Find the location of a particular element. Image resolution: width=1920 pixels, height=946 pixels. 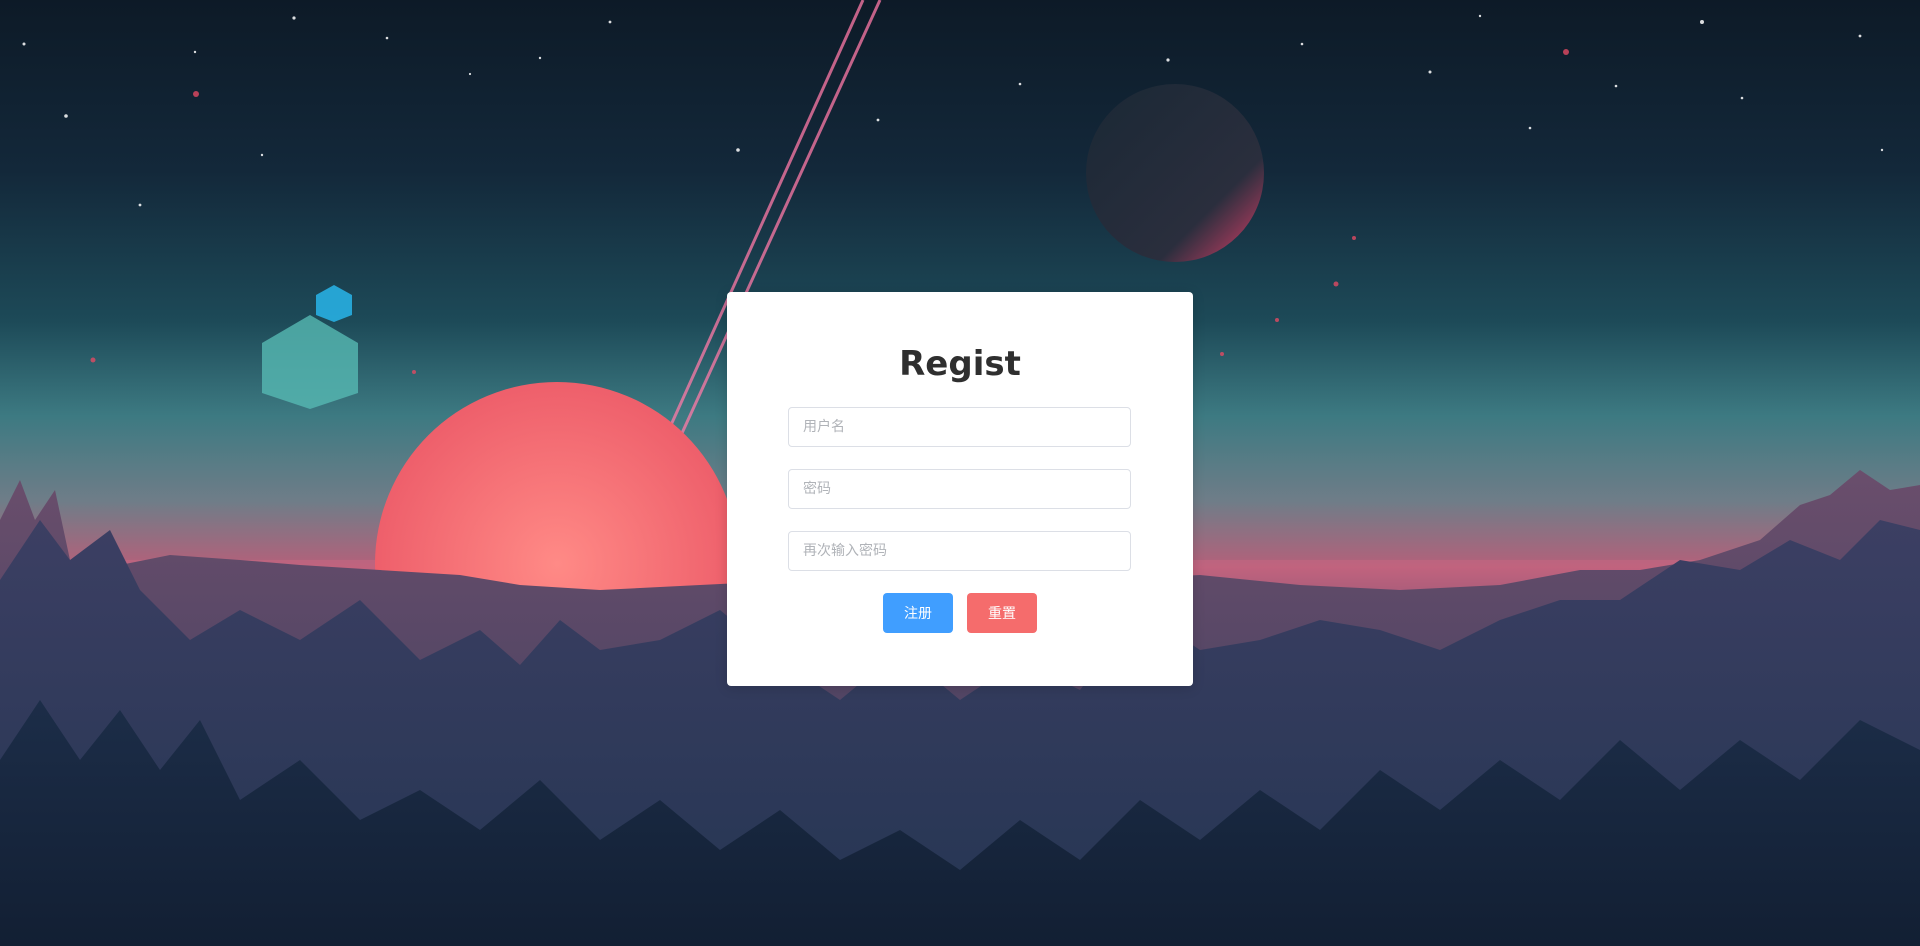

username-input is located at coordinates (959, 427).